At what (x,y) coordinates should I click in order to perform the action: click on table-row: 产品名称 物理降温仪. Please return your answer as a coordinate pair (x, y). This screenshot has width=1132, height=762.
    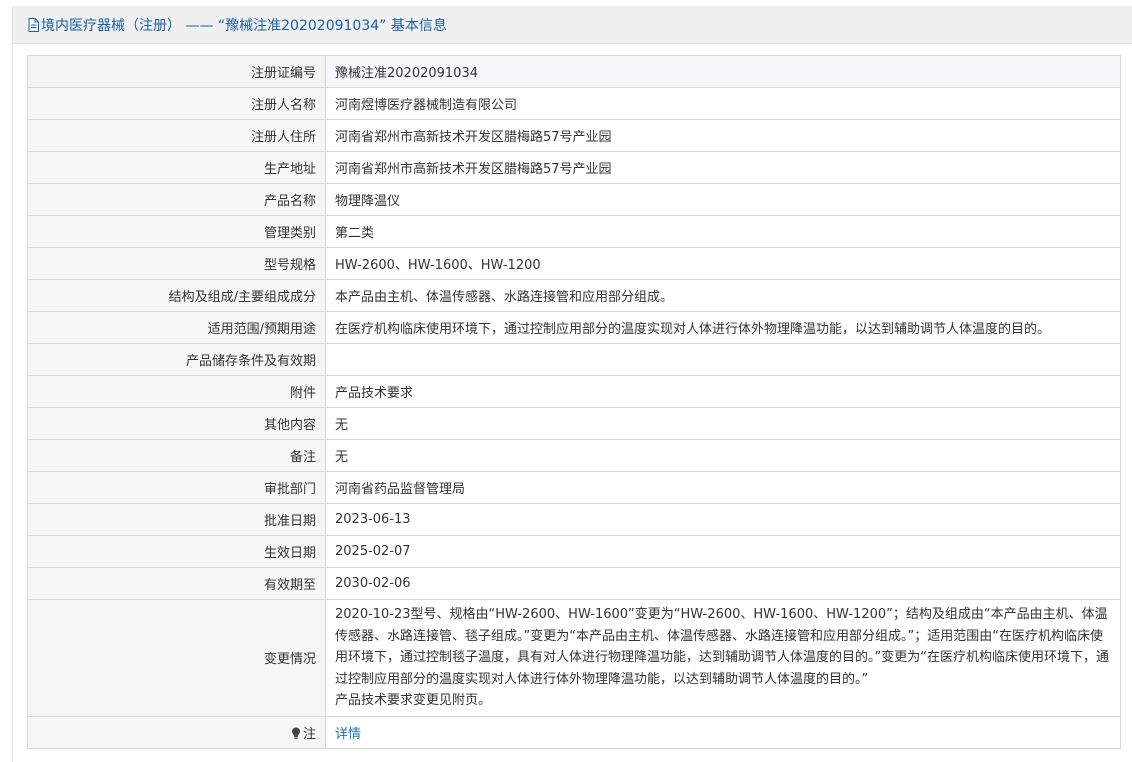
    Looking at the image, I should click on (574, 199).